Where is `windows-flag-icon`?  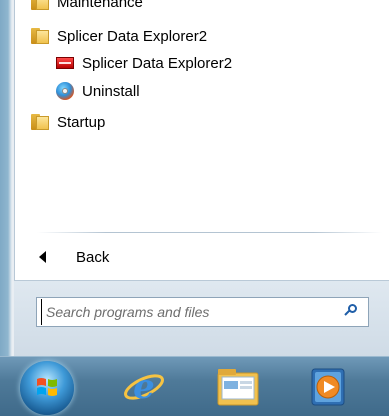
windows-flag-icon is located at coordinates (47, 387).